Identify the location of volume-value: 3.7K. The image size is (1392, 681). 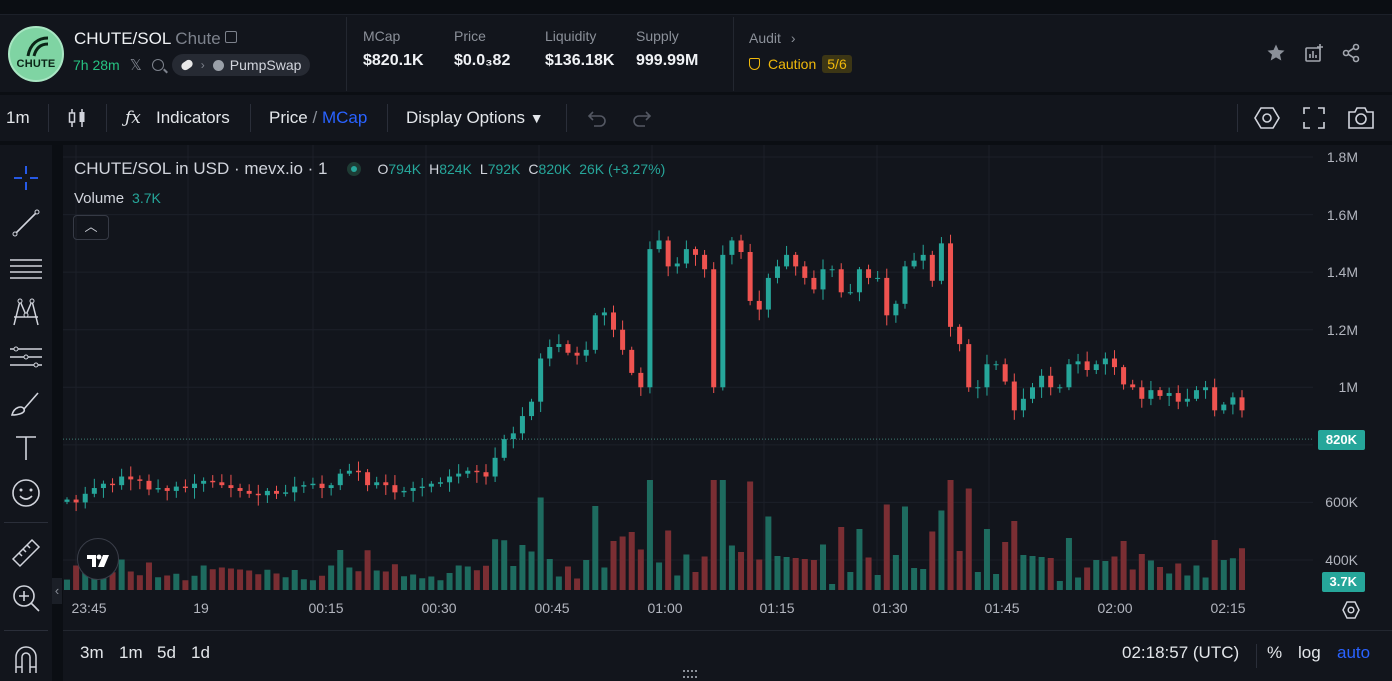
(146, 198).